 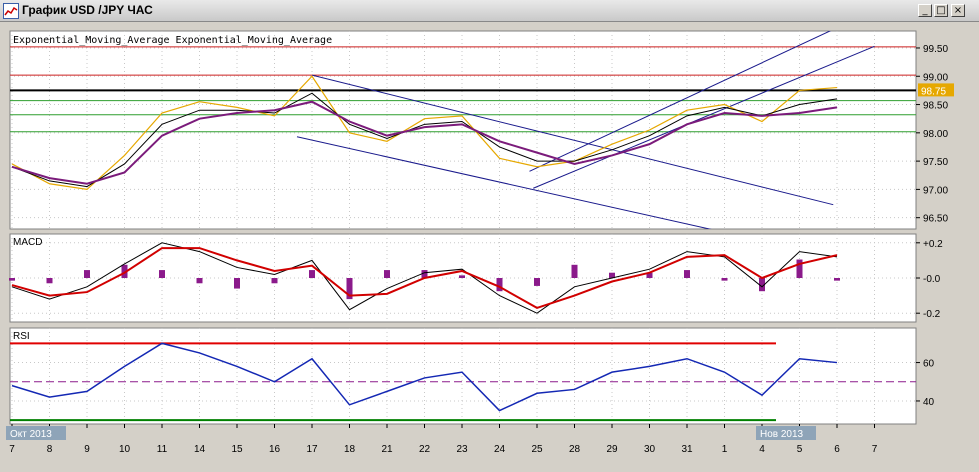 I want to click on macd-ytick-label: -0.0, so click(x=932, y=279).